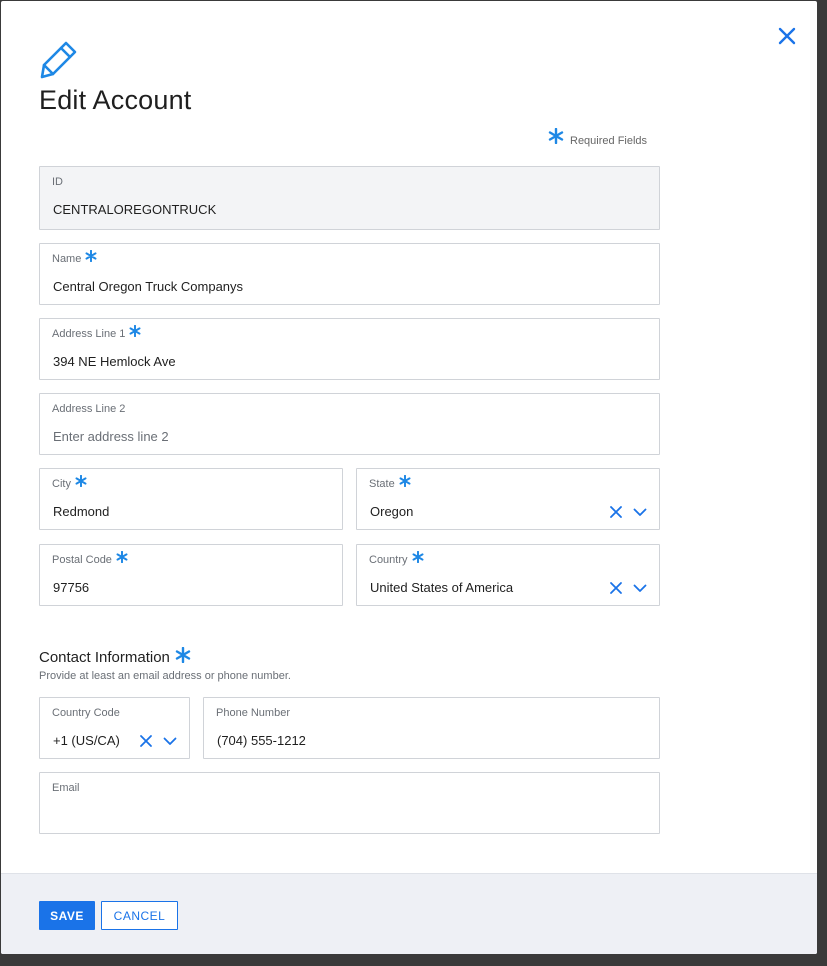 This screenshot has height=966, width=827. What do you see at coordinates (89, 409) in the screenshot?
I see `address-line-2-label: Address Line 2` at bounding box center [89, 409].